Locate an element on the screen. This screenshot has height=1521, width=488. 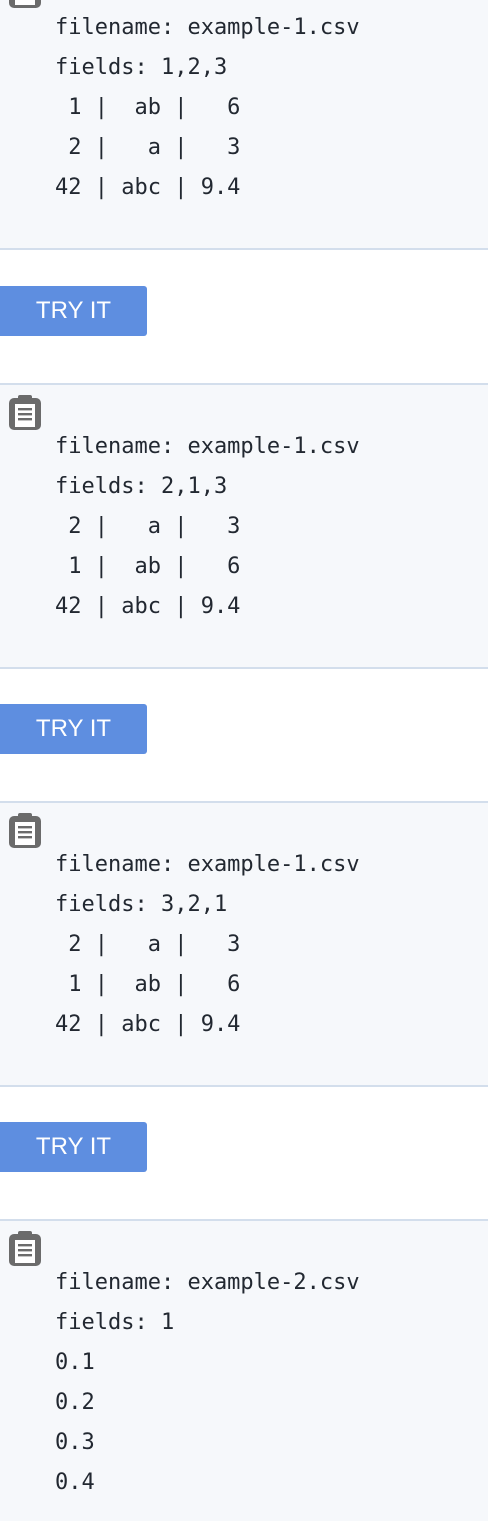
code-line: 0.1 is located at coordinates (75, 1362).